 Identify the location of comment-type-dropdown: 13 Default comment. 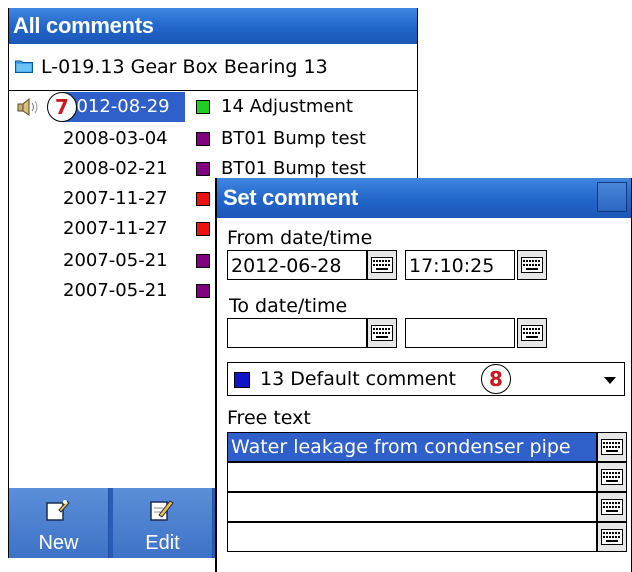
(426, 379).